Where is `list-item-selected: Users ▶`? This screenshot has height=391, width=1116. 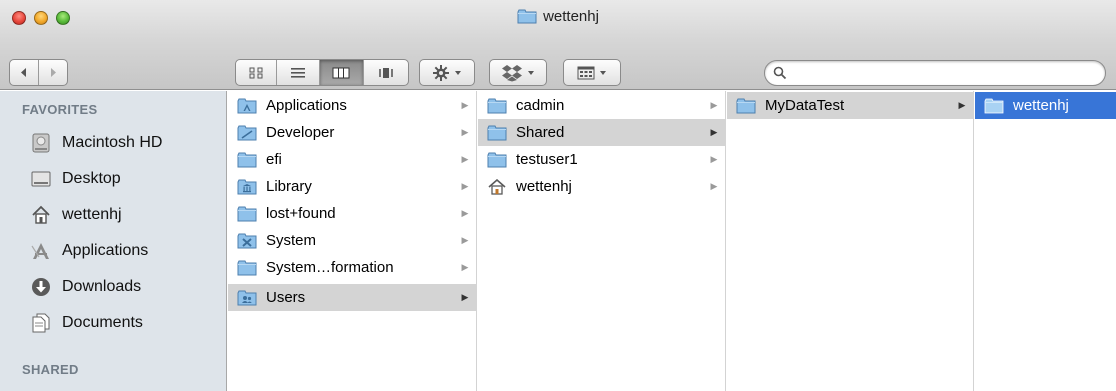
list-item-selected: Users ▶ is located at coordinates (352, 297).